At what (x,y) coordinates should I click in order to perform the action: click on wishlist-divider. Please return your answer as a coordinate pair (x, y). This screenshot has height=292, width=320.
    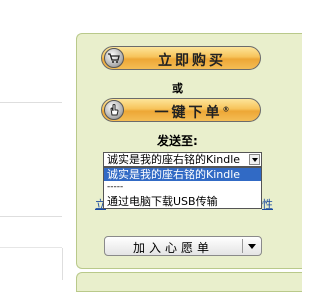
    Looking at the image, I should click on (242, 246).